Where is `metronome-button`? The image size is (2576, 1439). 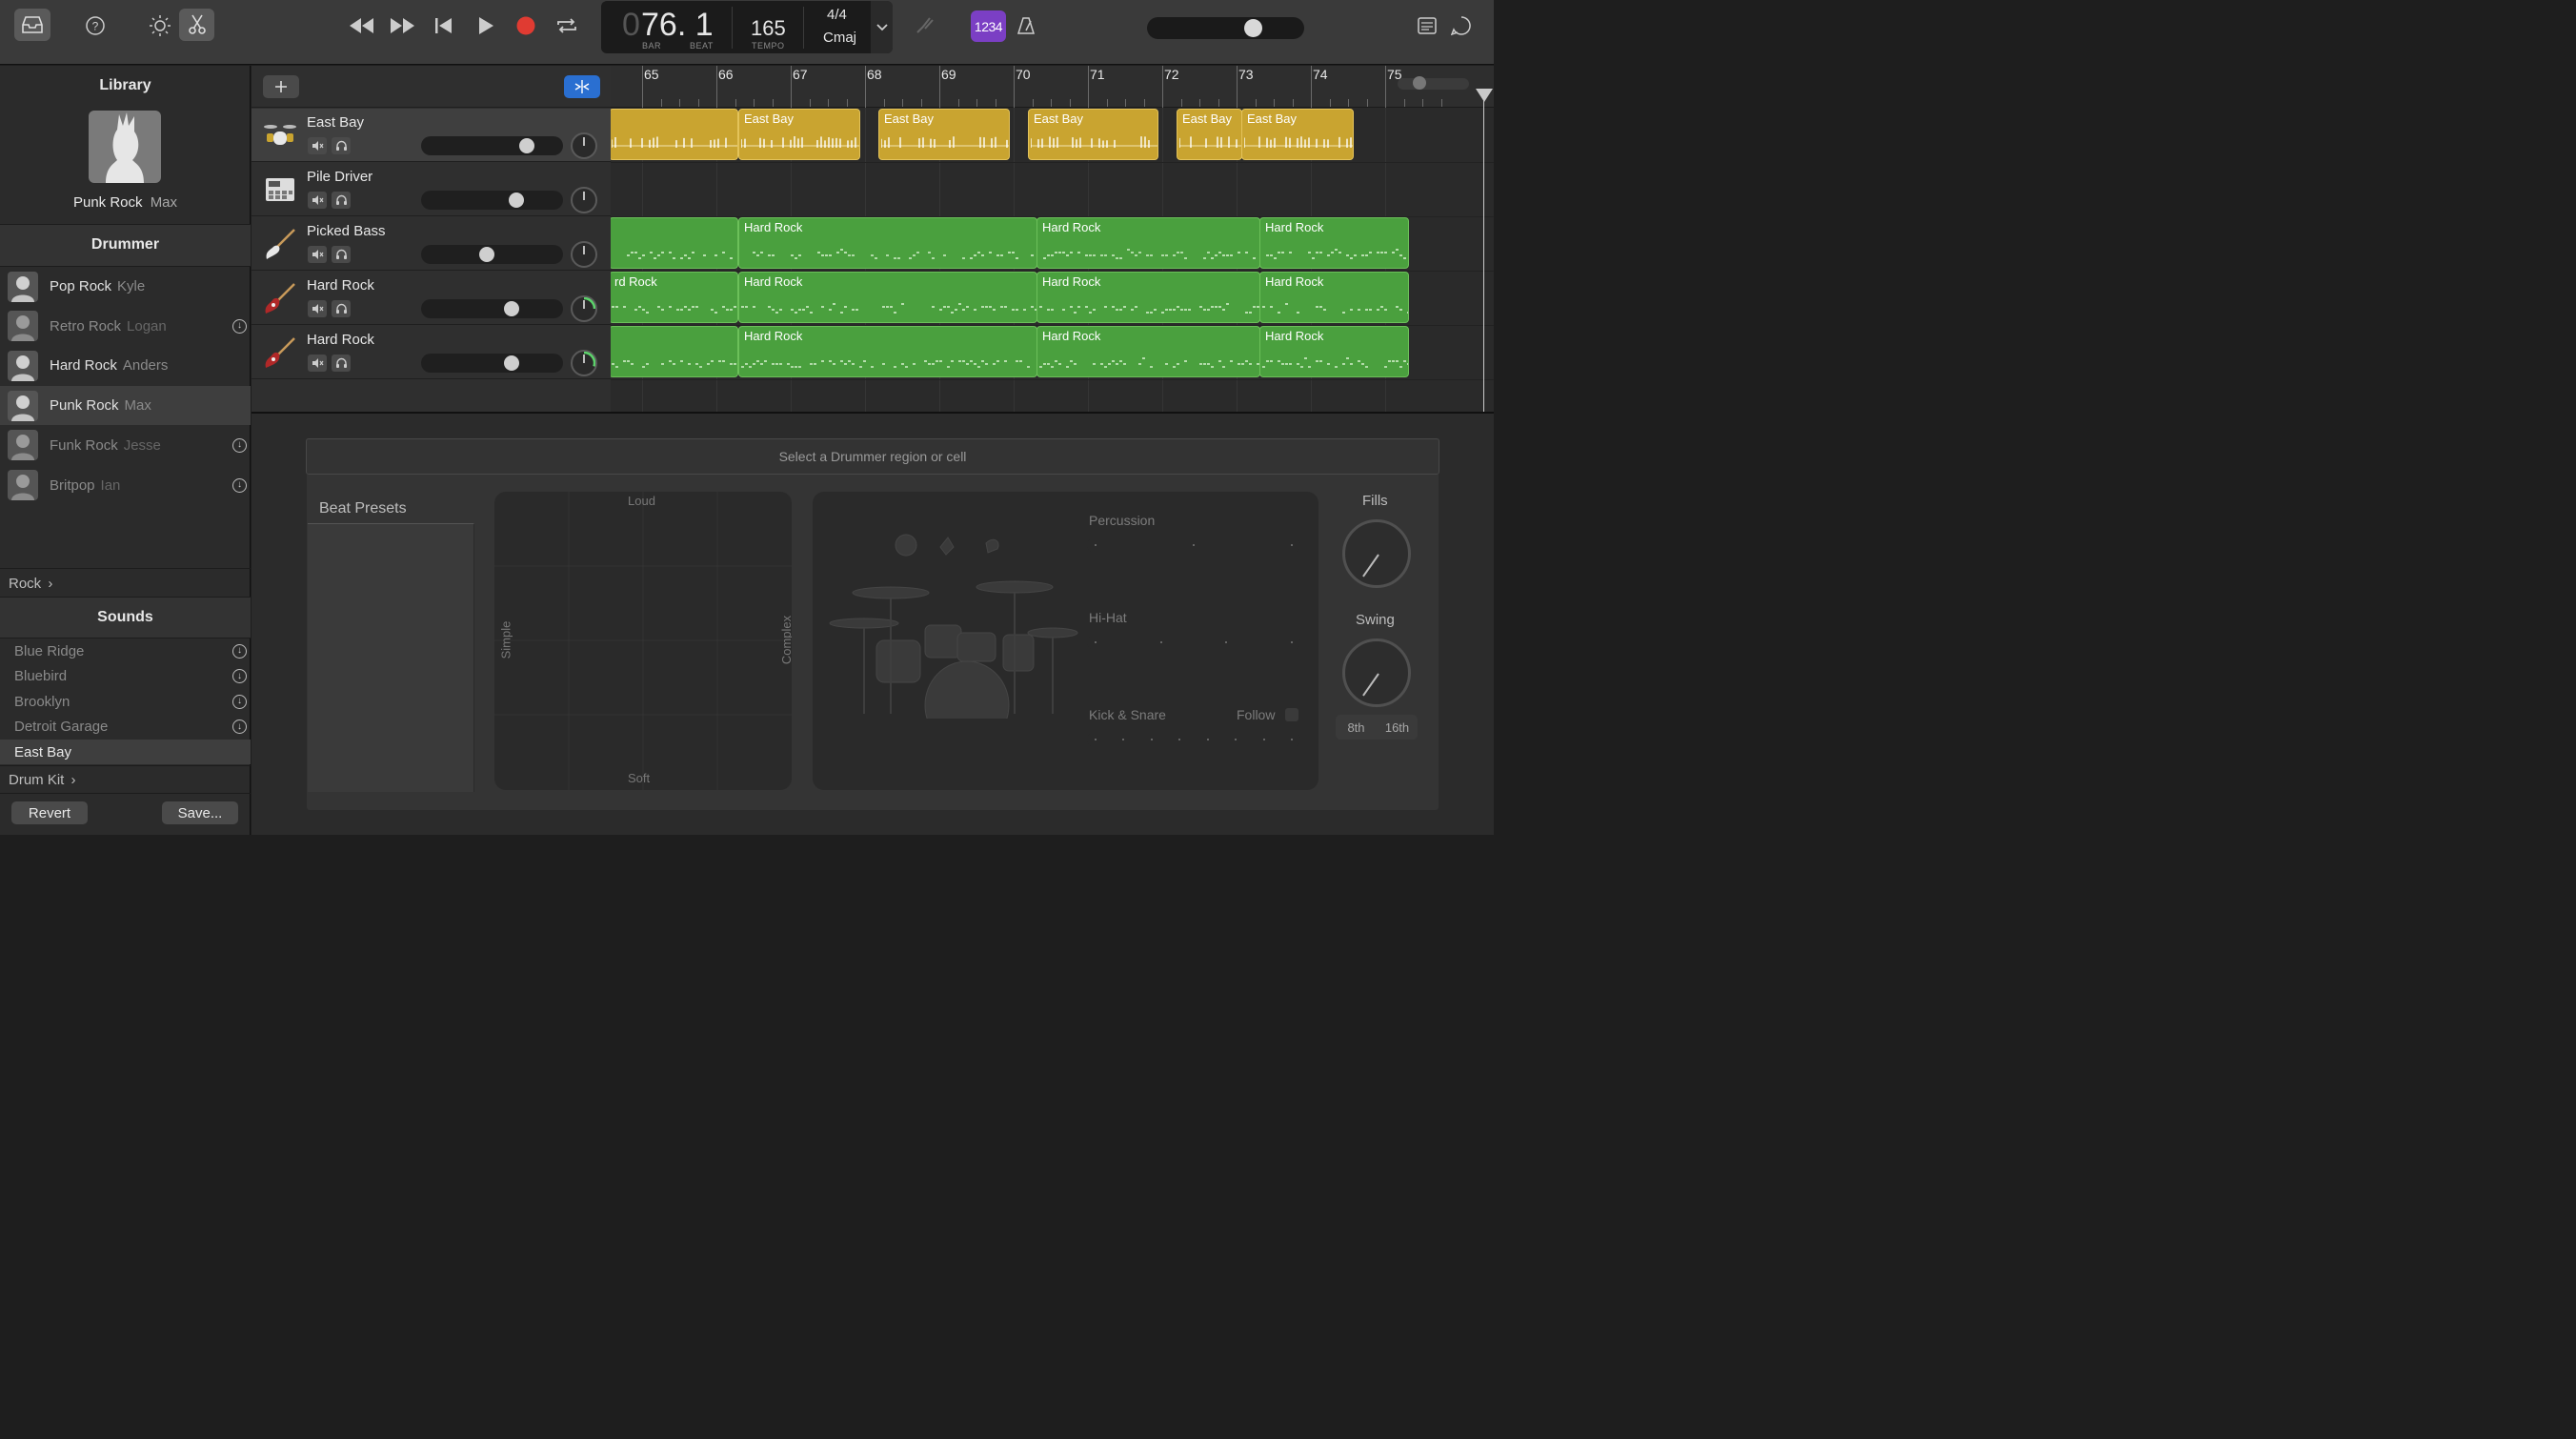 metronome-button is located at coordinates (1026, 25).